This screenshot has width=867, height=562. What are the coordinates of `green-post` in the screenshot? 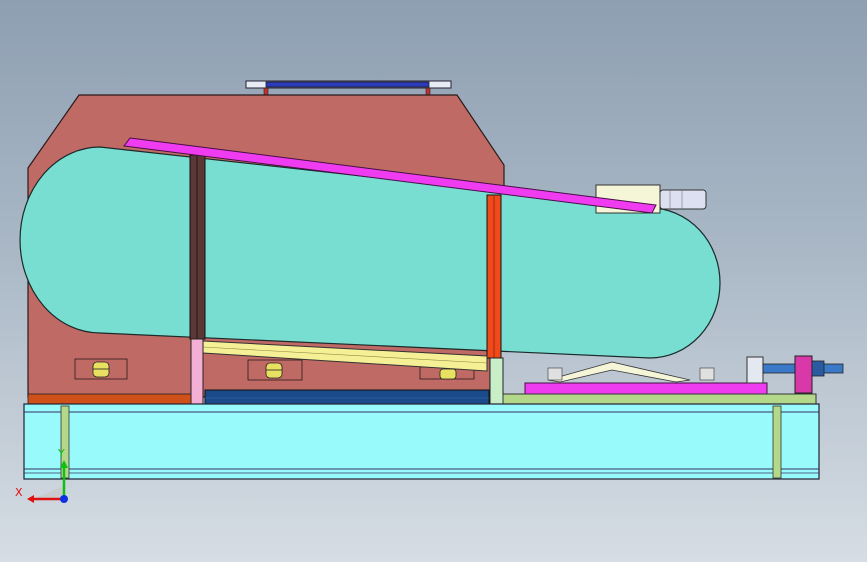 It's located at (496, 382).